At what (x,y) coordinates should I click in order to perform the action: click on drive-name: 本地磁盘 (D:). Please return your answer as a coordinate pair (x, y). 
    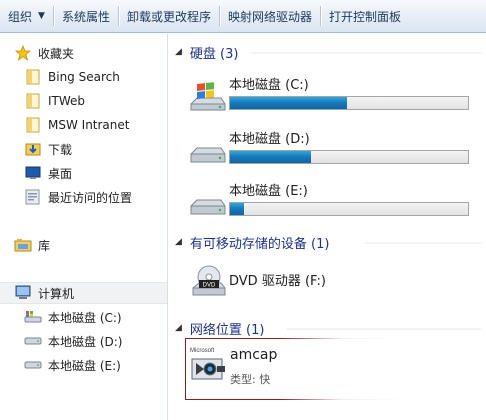
    Looking at the image, I should click on (269, 139).